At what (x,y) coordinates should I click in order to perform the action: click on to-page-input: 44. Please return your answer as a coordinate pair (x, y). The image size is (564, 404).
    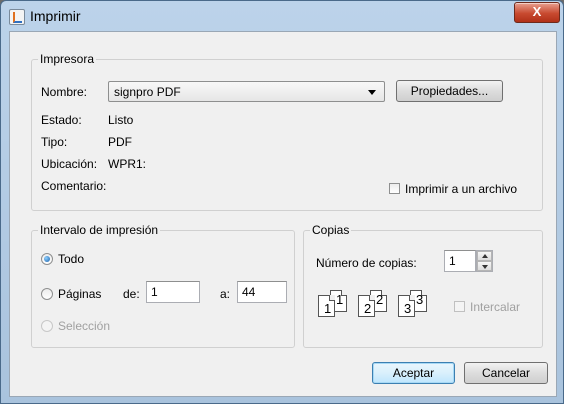
    Looking at the image, I should click on (262, 292).